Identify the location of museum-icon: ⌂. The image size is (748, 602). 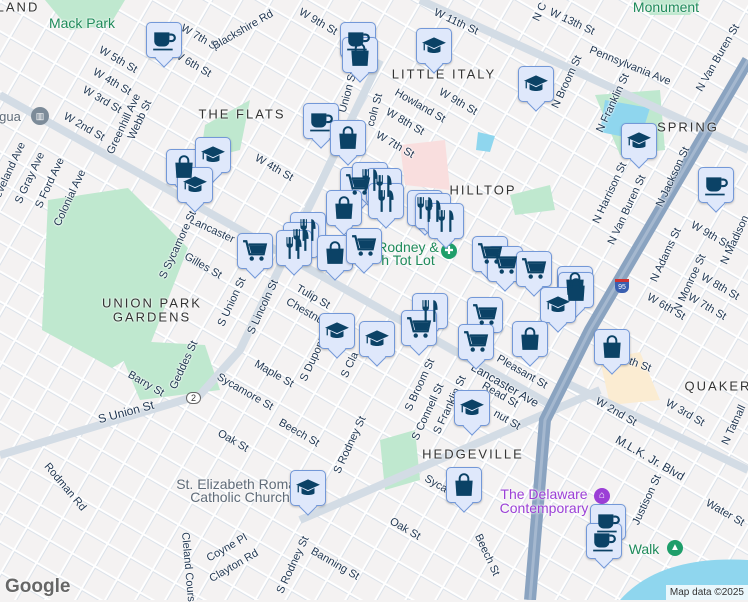
(602, 496).